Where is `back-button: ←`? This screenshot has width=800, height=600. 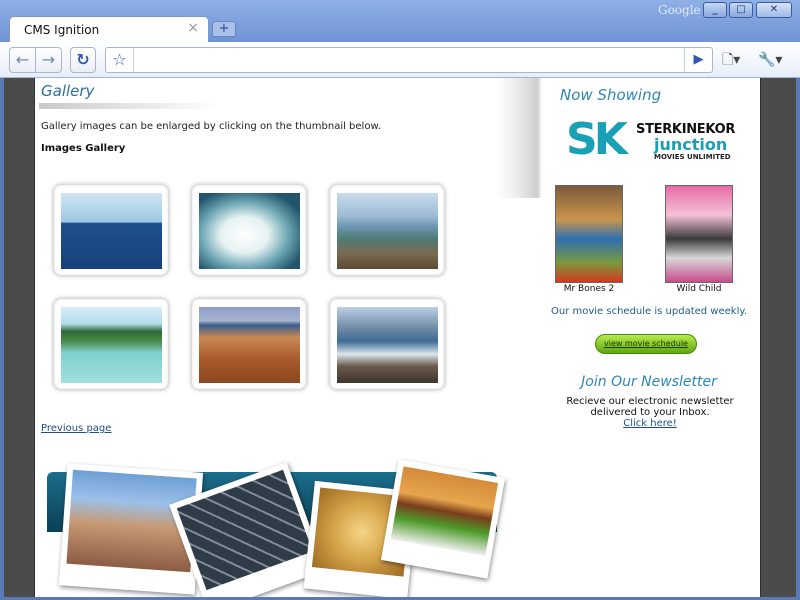
back-button: ← is located at coordinates (22, 60).